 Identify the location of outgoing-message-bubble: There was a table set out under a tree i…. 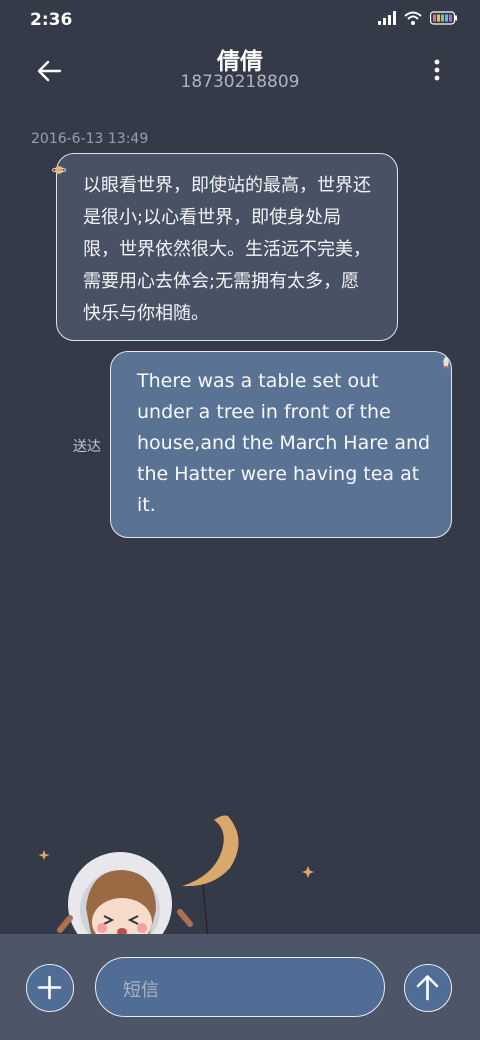
(281, 444).